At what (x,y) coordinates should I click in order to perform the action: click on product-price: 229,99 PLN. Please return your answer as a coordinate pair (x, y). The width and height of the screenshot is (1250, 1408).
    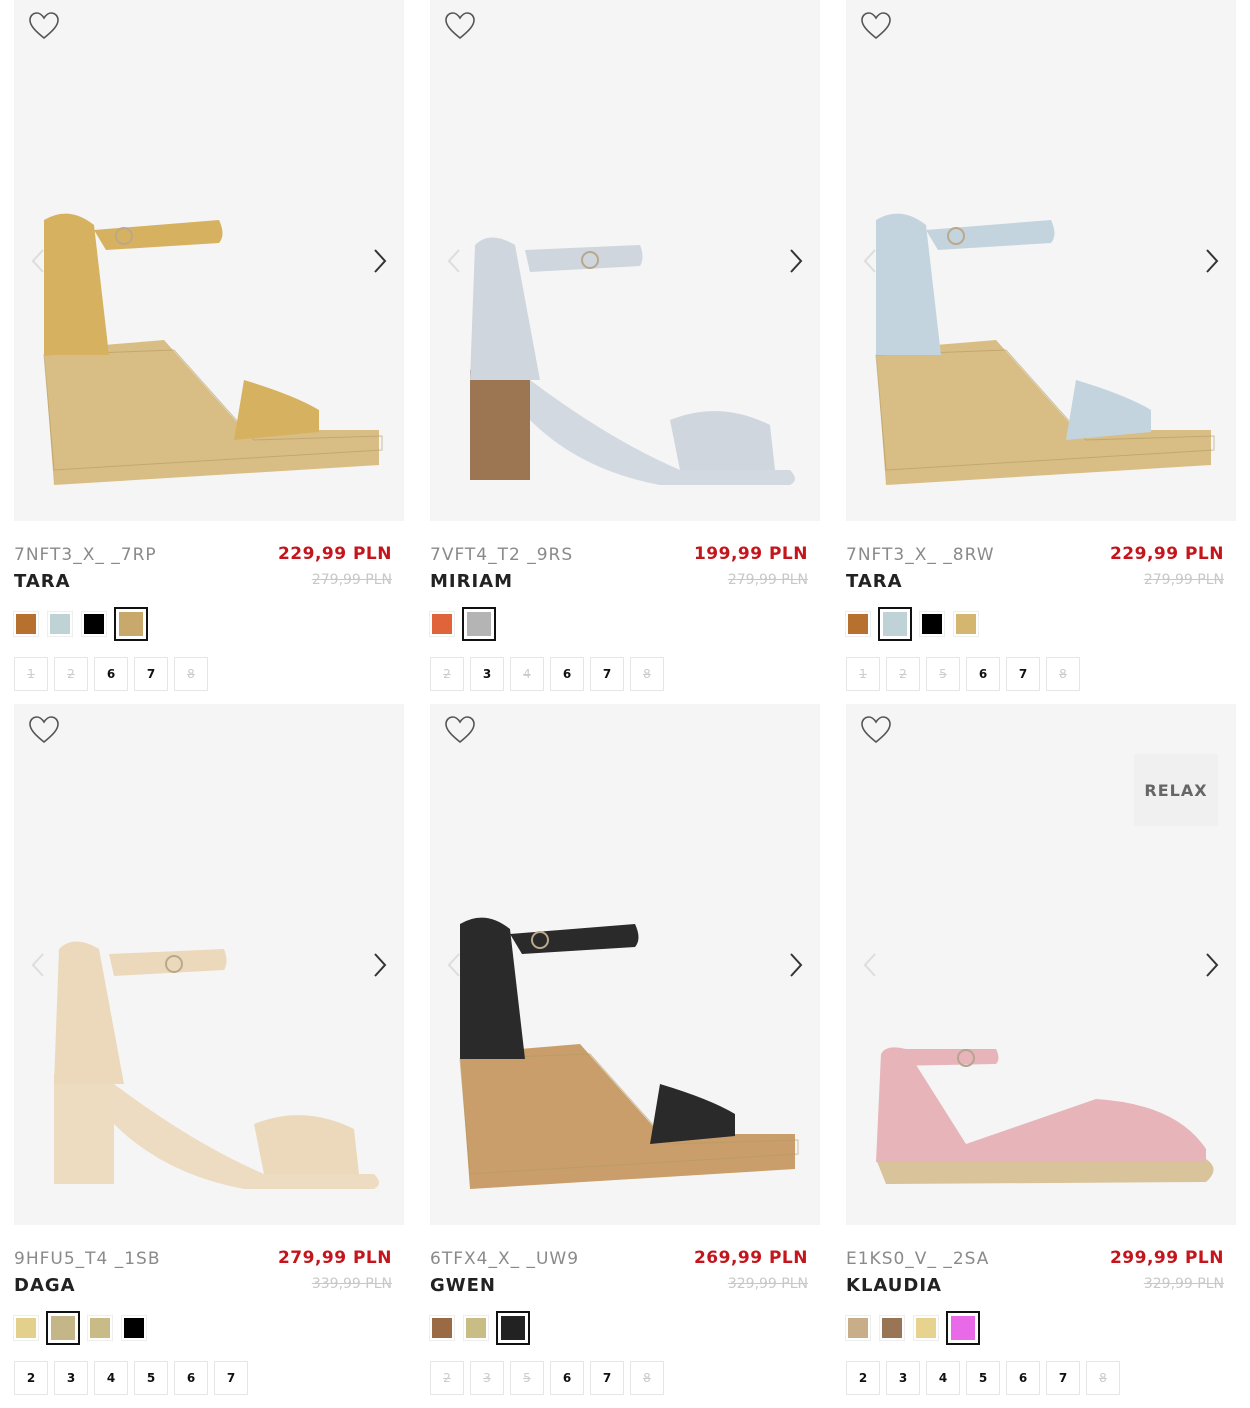
    Looking at the image, I should click on (1166, 554).